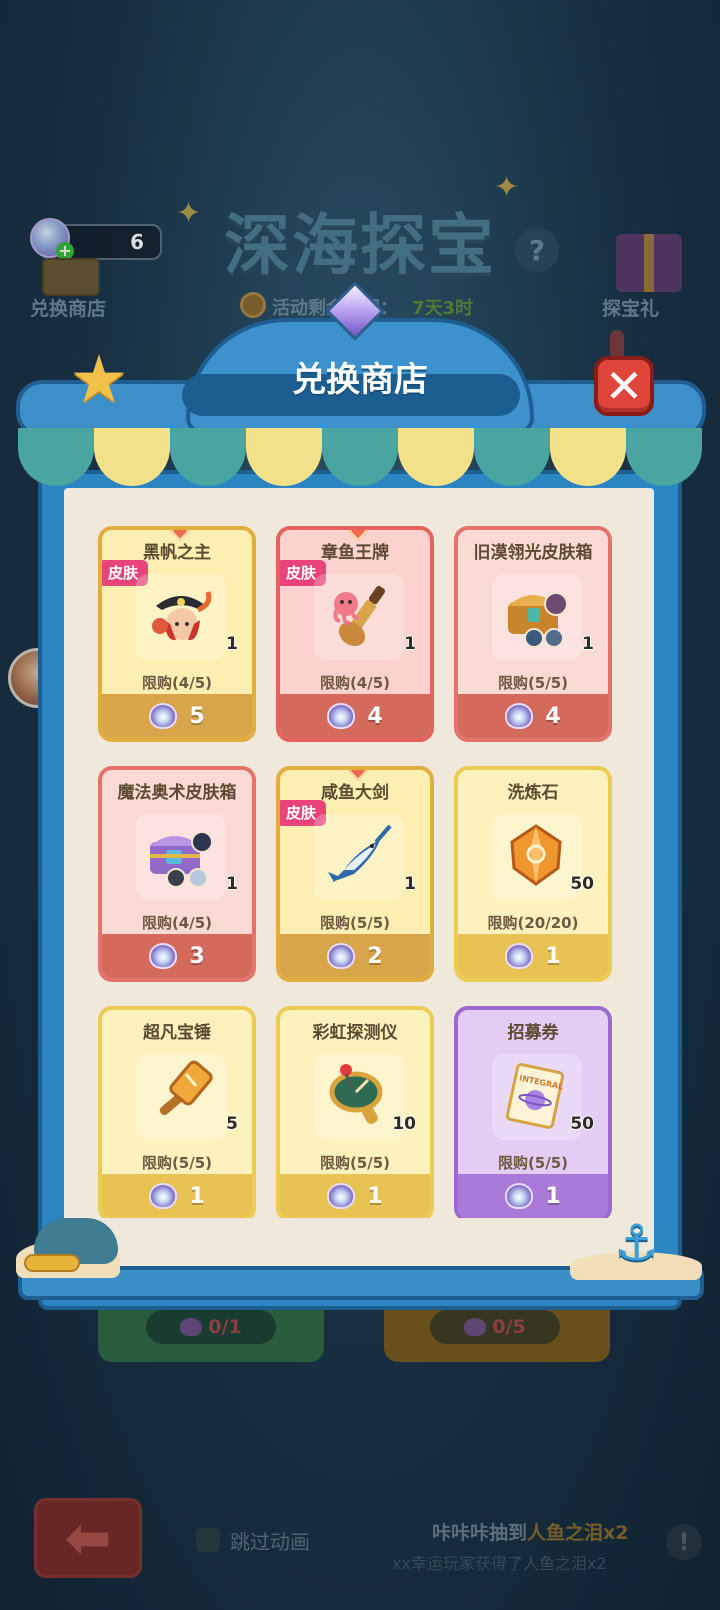 This screenshot has height=1610, width=720. I want to click on shop-item-card: 旧漠翎光皮肤箱 1 限购(5/5) 4, so click(533, 634).